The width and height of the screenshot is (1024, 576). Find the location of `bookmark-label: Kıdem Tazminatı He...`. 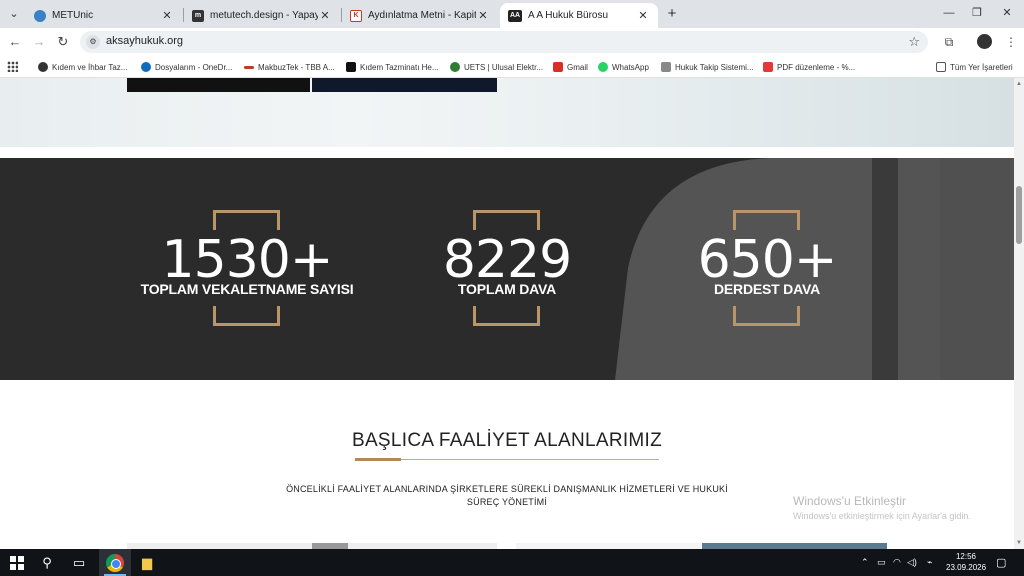

bookmark-label: Kıdem Tazminatı He... is located at coordinates (399, 67).